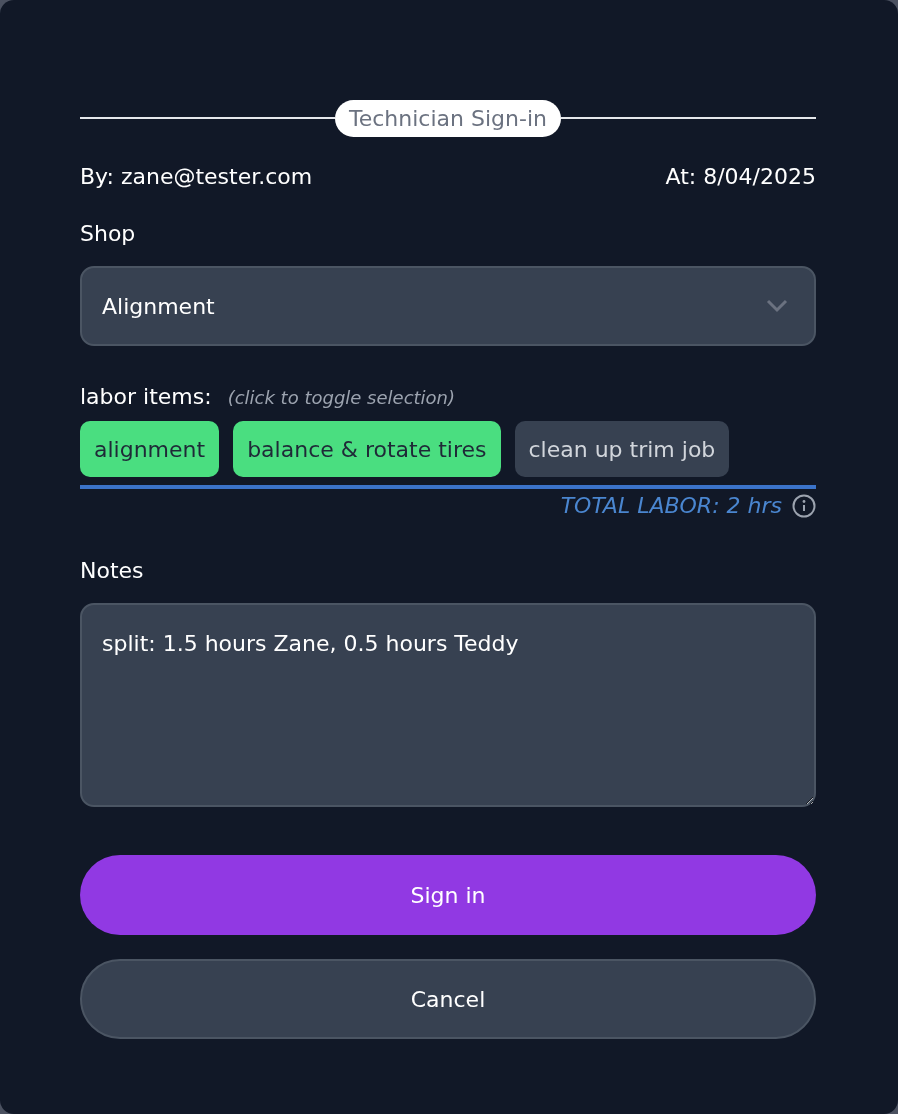  What do you see at coordinates (448, 895) in the screenshot?
I see `sign-in-button: Sign in` at bounding box center [448, 895].